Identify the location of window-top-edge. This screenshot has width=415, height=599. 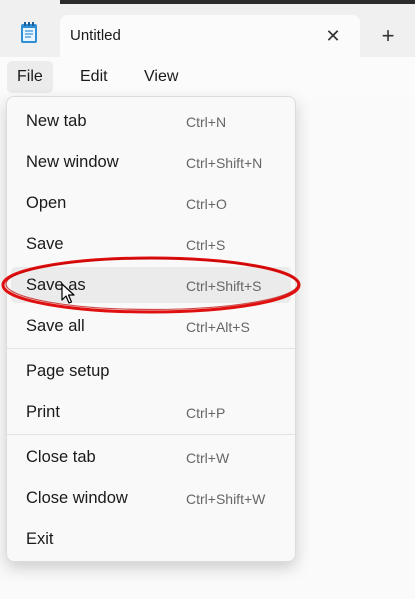
(237, 2).